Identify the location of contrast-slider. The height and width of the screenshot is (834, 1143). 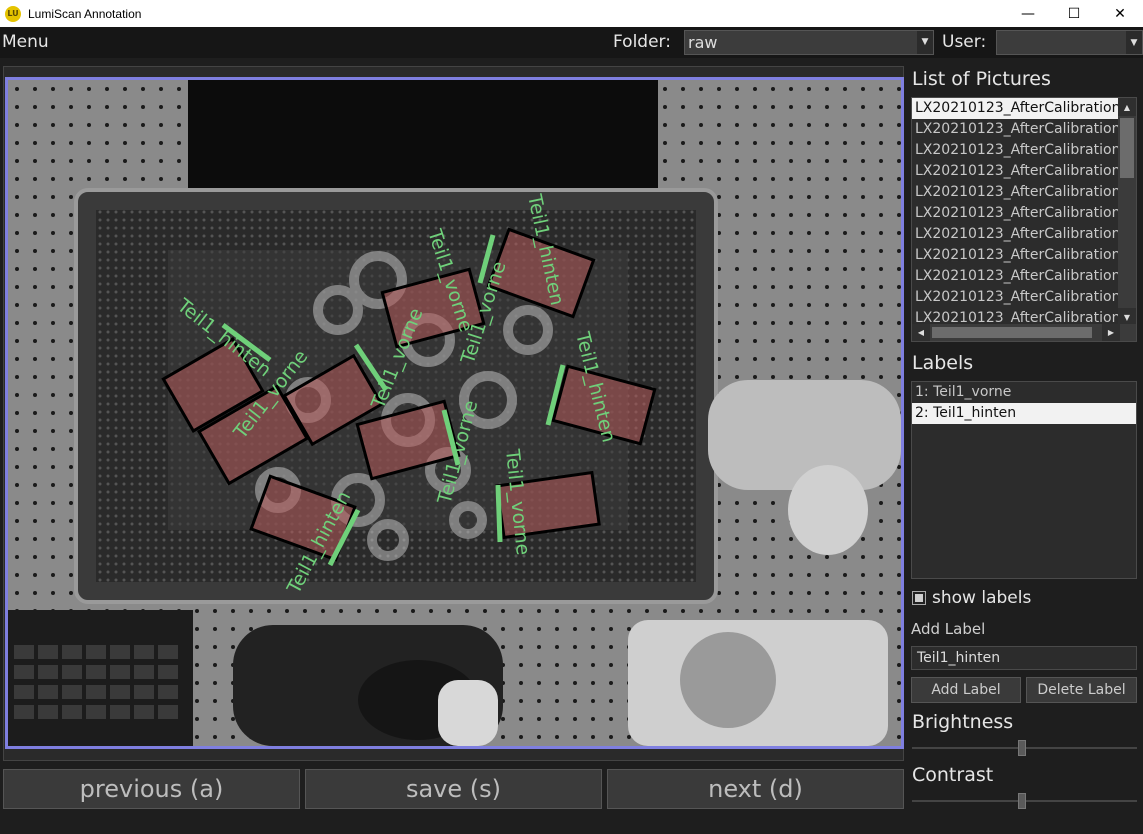
(1024, 801).